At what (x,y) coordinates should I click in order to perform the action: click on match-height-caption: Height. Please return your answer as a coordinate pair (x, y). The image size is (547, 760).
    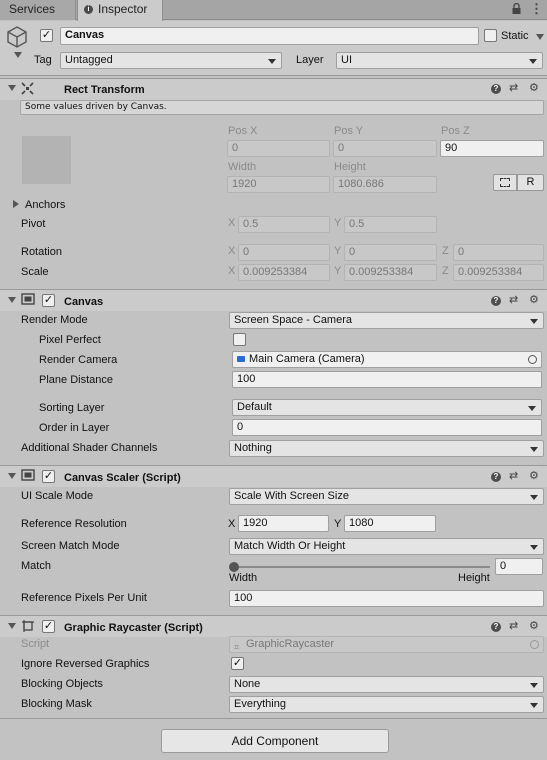
    Looking at the image, I should click on (474, 578).